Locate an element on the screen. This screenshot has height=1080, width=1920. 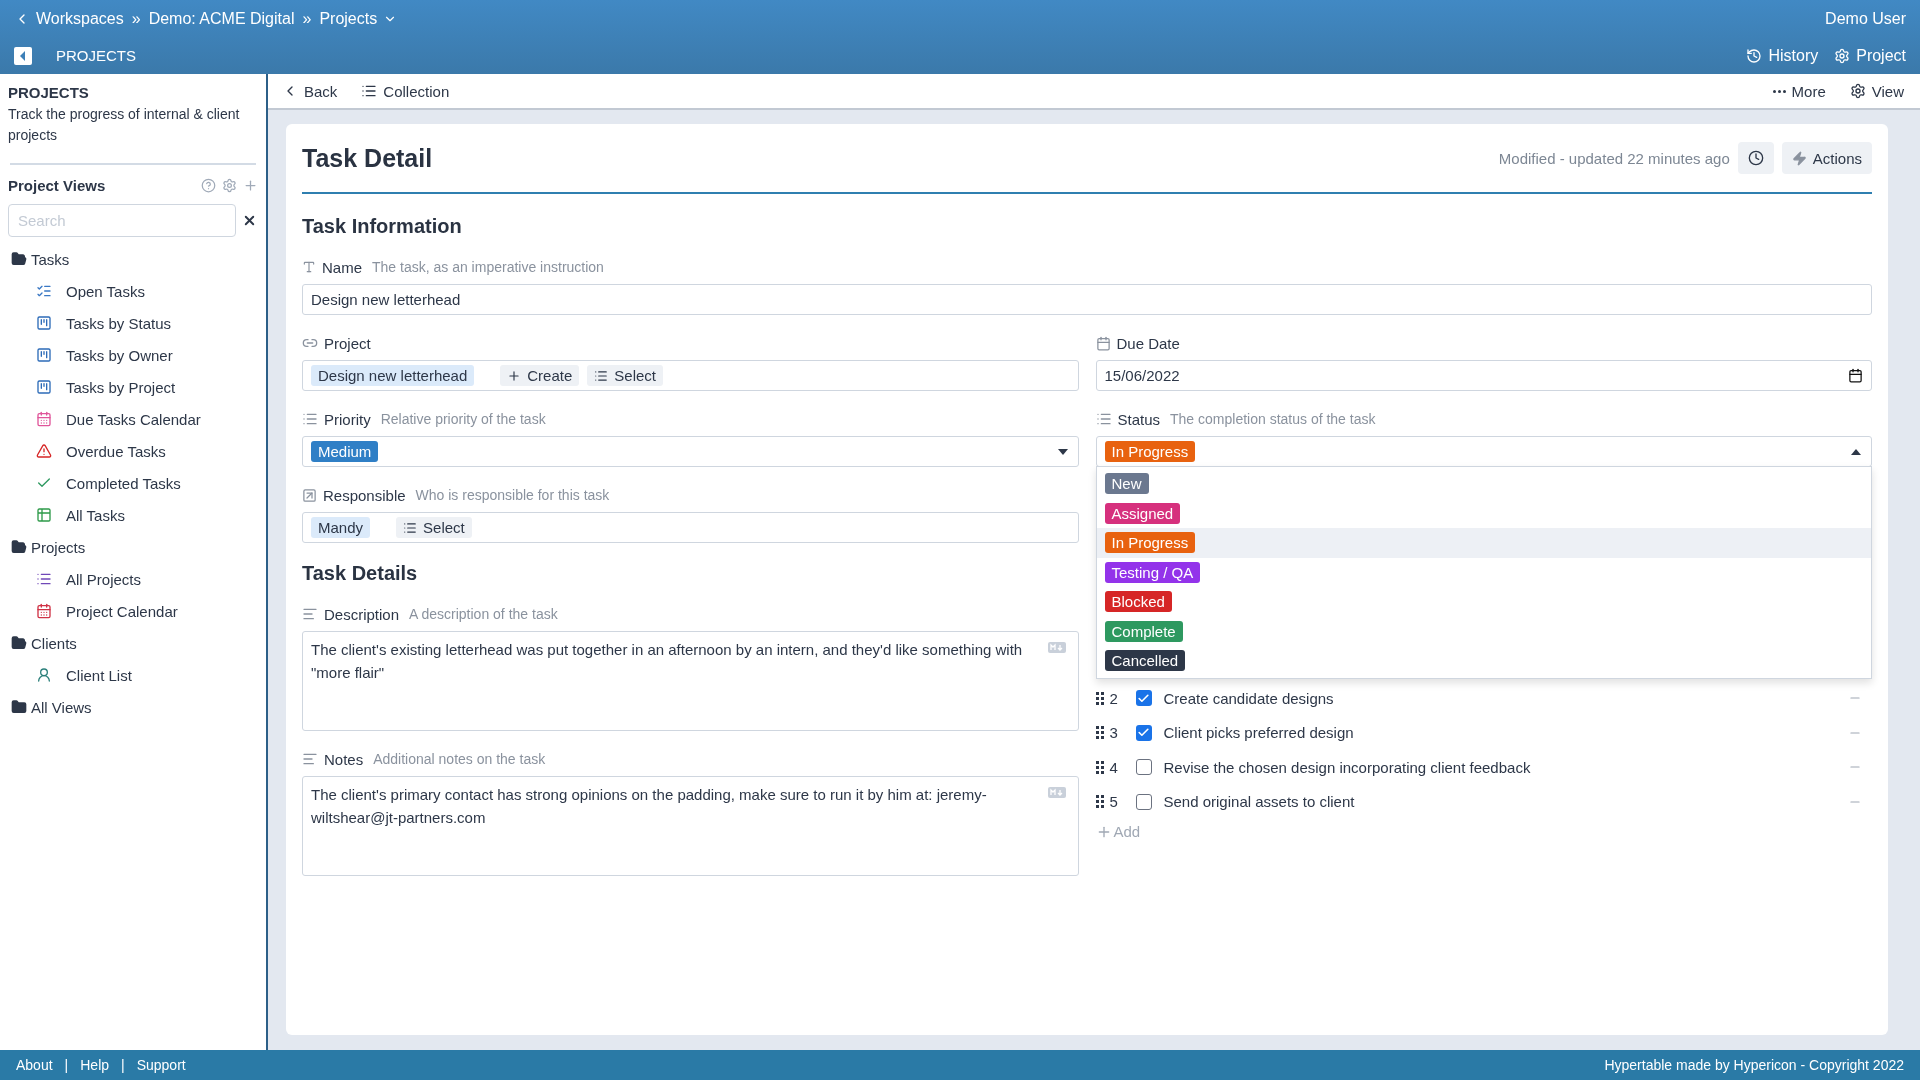
top-bar-button: History is located at coordinates (1782, 55).